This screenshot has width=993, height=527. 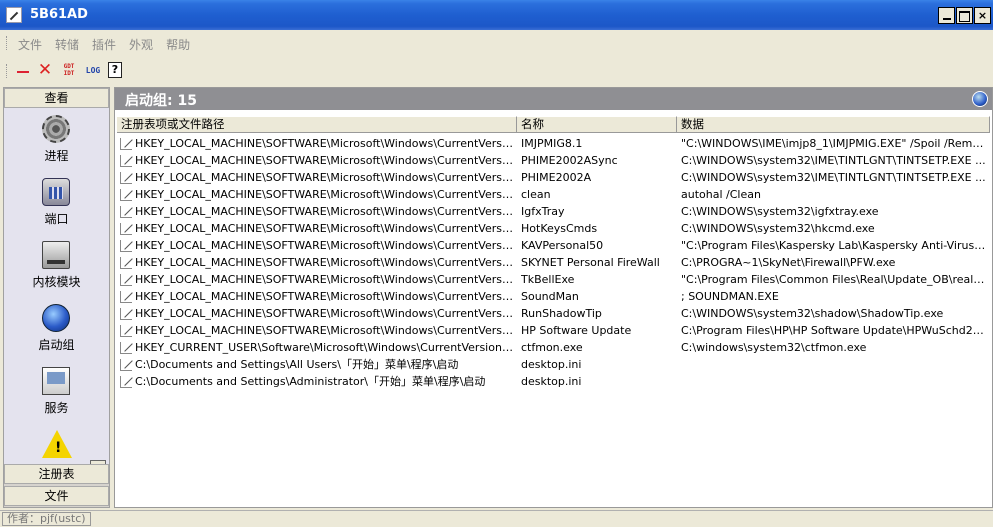 I want to click on view-items-list: 进程 端口 内核模块 启动组 服务 ! ▼, so click(x=56, y=292).